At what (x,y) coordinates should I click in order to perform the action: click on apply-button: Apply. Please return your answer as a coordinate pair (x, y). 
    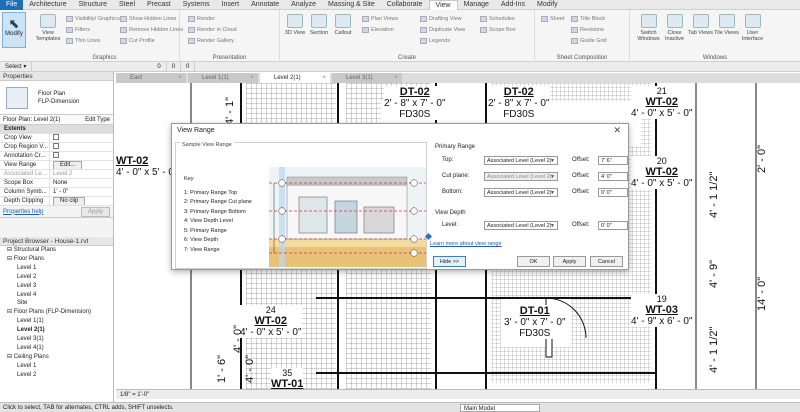
    Looking at the image, I should click on (95, 211).